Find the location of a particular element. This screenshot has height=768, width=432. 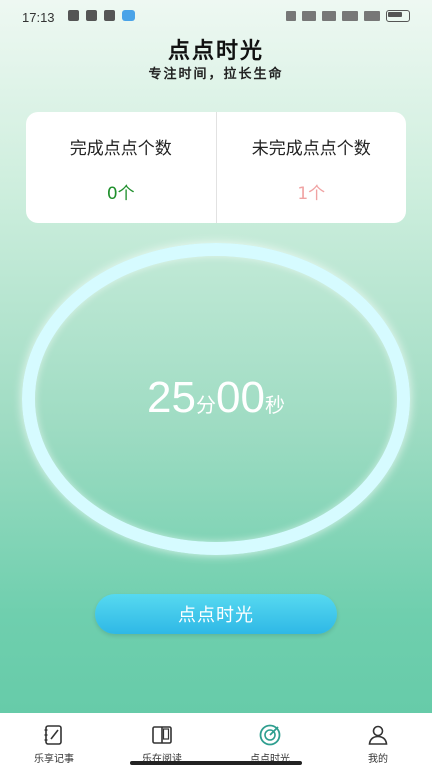

system-icons is located at coordinates (348, 16).